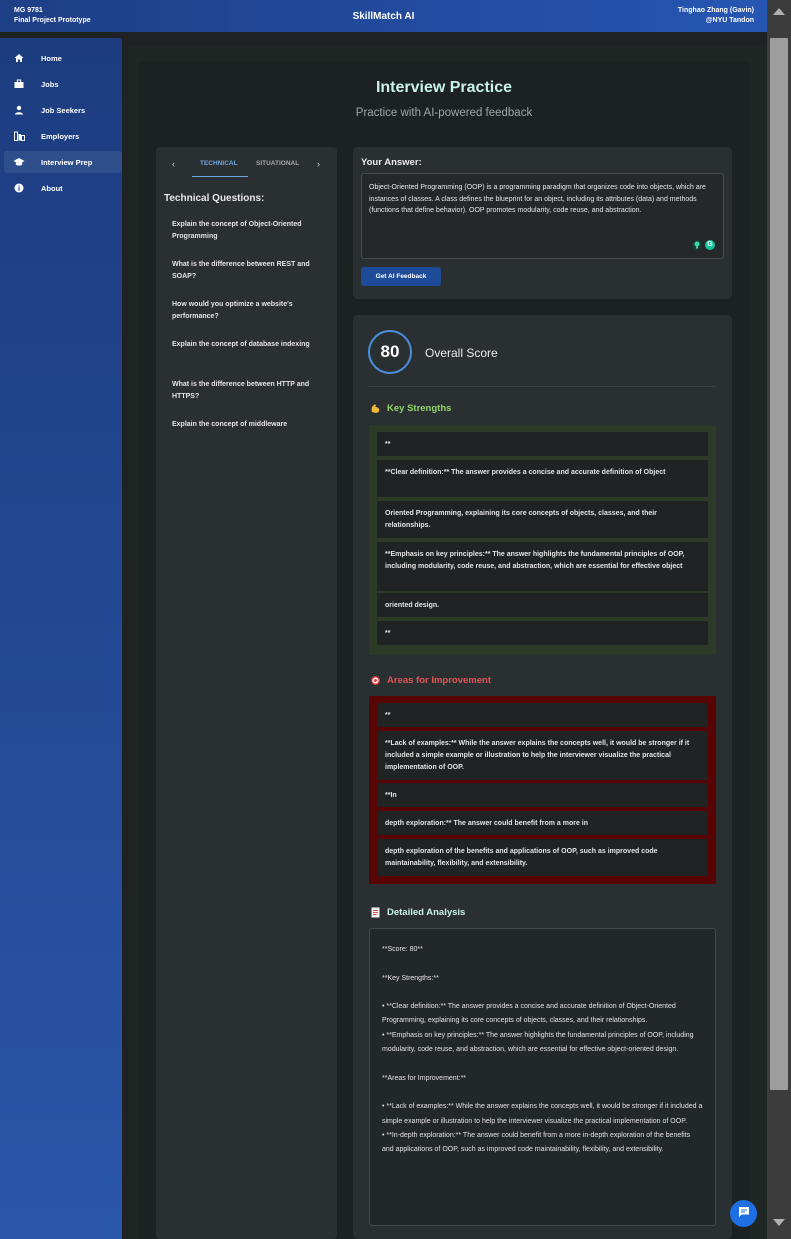 The height and width of the screenshot is (1239, 791). I want to click on sidebar-item-label: Home, so click(51, 58).